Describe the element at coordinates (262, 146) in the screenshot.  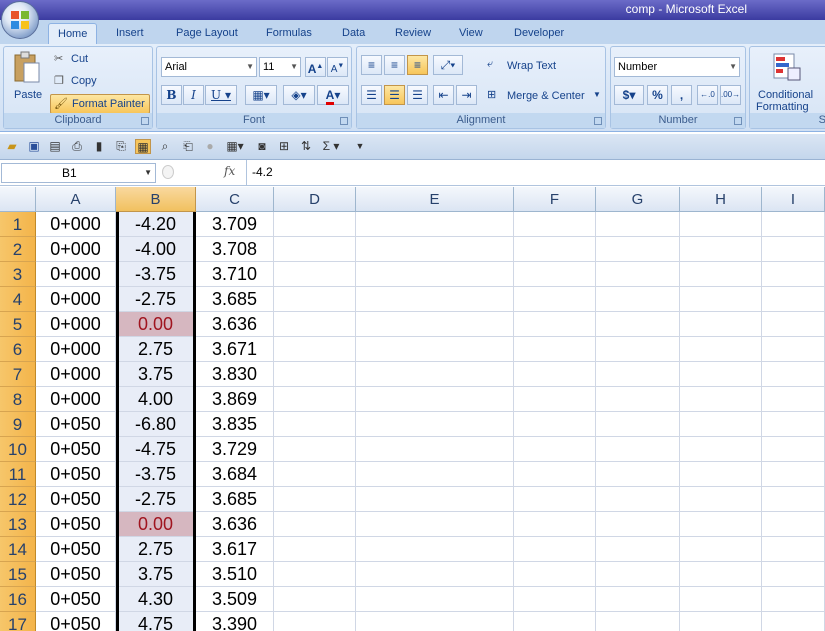
I see `camera-icon: ◙` at that location.